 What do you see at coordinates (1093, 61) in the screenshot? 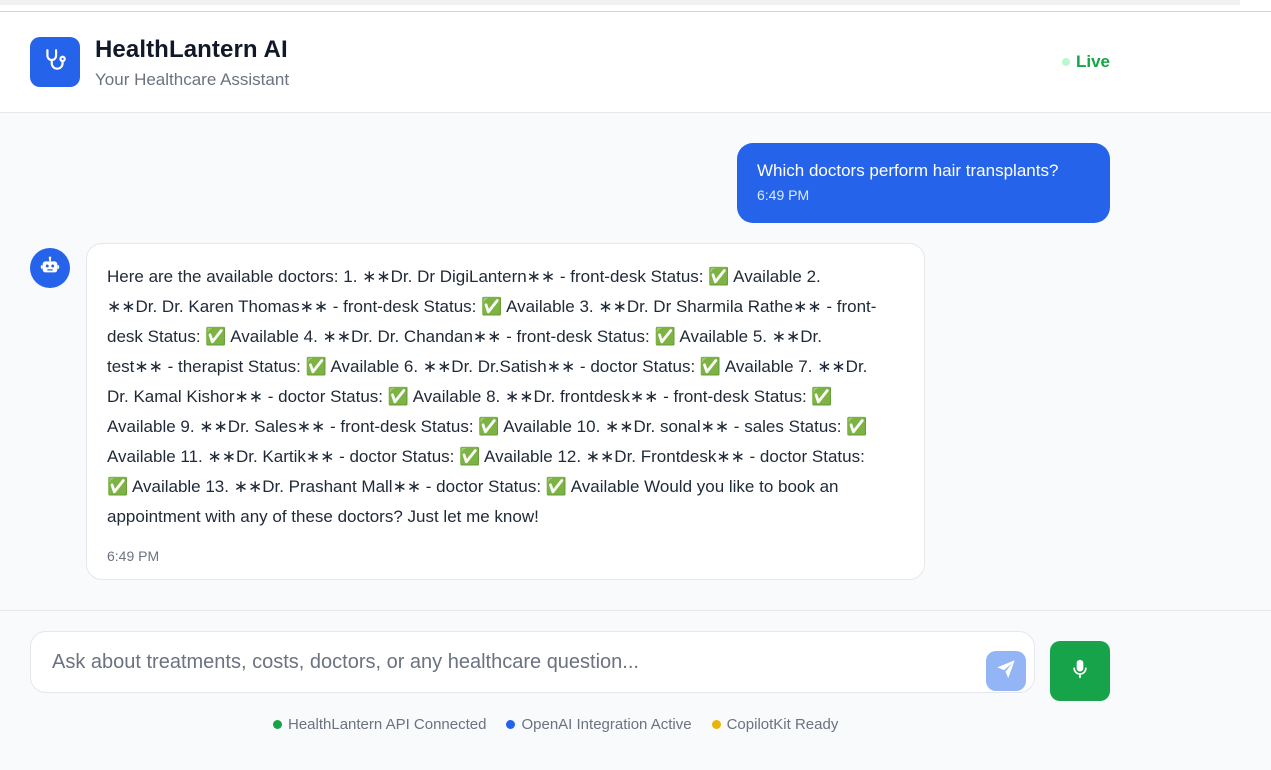
I see `live-status-label: Live` at bounding box center [1093, 61].